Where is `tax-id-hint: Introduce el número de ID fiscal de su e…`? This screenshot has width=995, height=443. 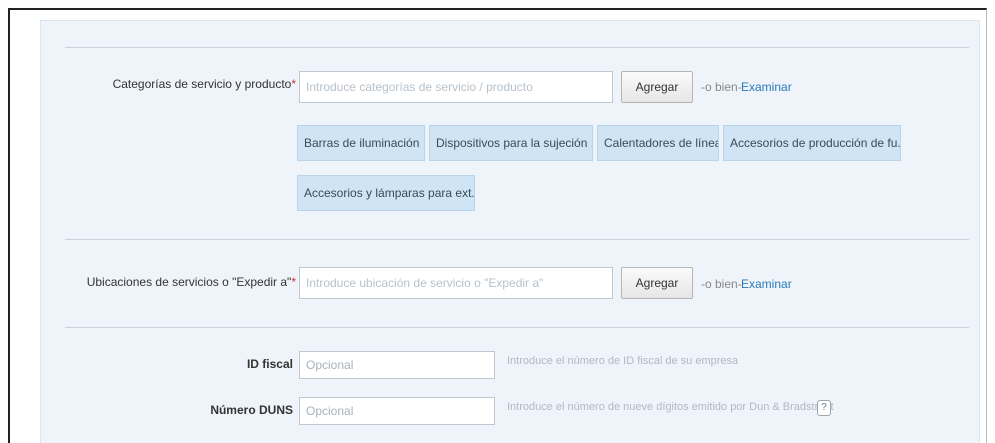 tax-id-hint: Introduce el número de ID fiscal de su e… is located at coordinates (623, 361).